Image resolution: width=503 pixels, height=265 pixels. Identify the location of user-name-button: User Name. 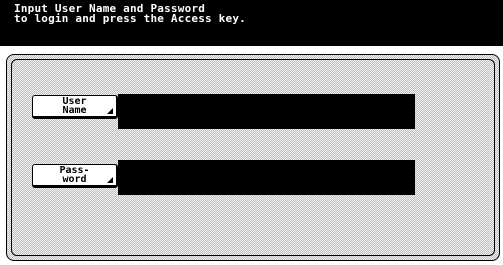
(75, 107).